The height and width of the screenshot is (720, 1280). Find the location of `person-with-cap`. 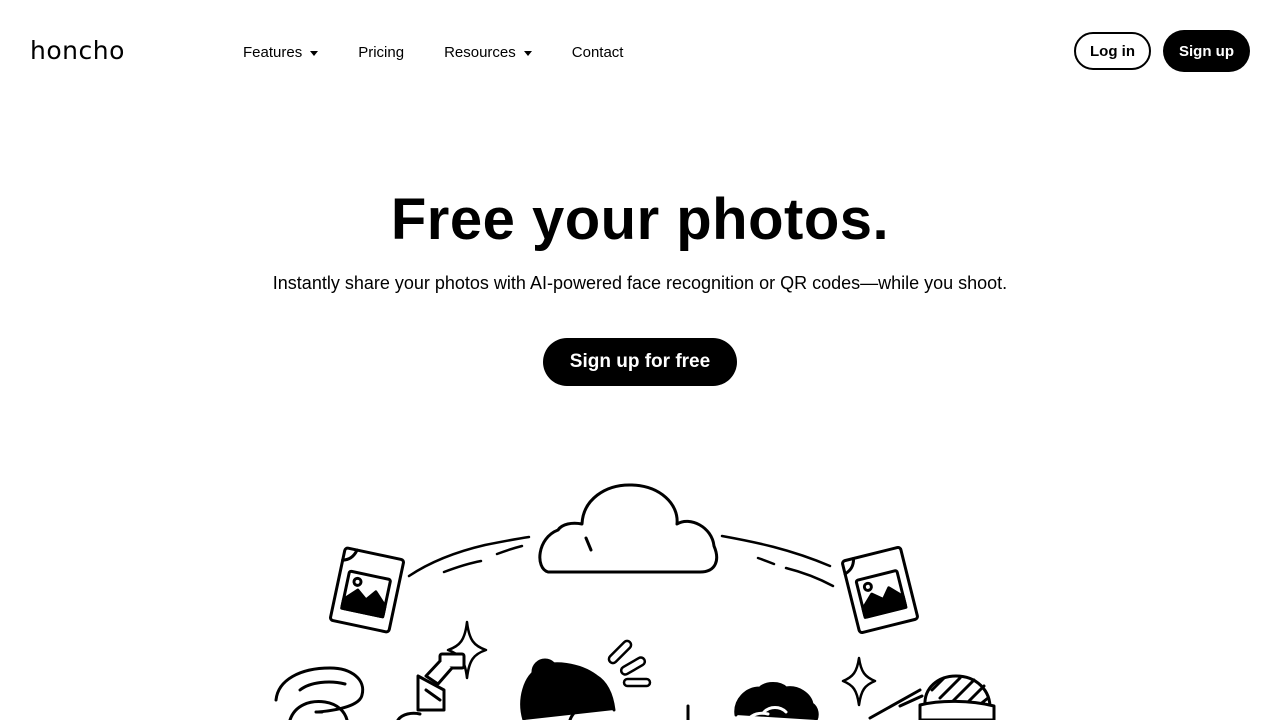

person-with-cap is located at coordinates (319, 693).